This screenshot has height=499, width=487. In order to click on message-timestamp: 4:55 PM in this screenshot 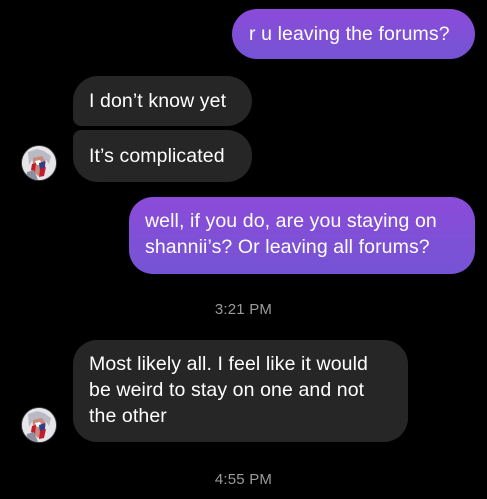, I will do `click(243, 479)`.